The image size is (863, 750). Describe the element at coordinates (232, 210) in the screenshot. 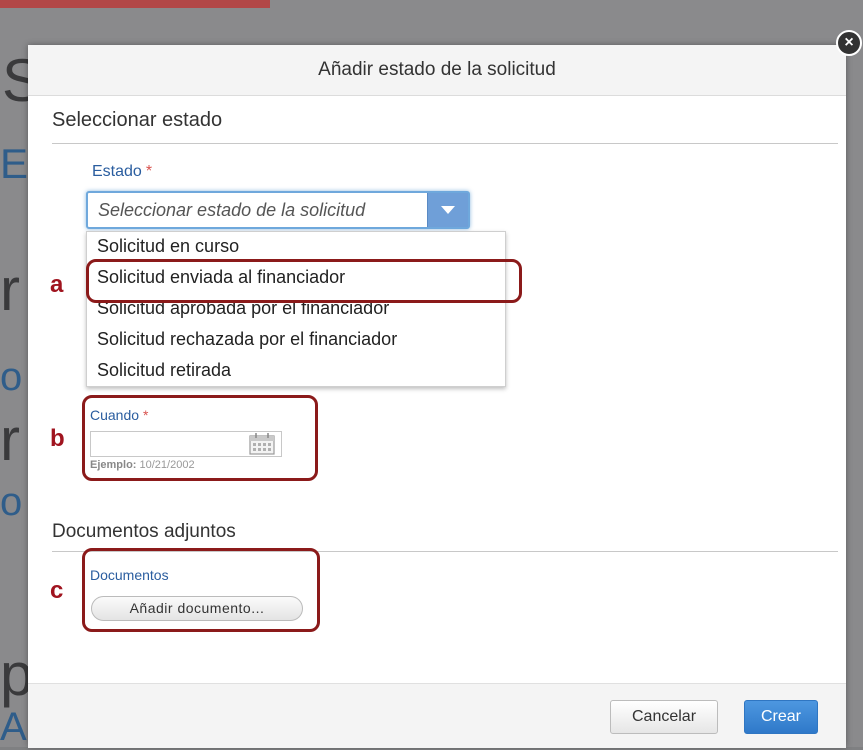

I see `status-select-placeholder: Seleccionar estado de la solicitud` at that location.